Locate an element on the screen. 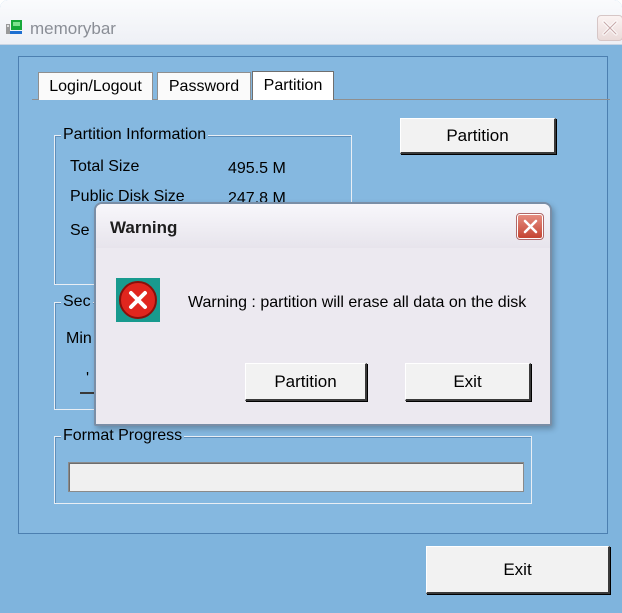  format-progress-bar is located at coordinates (296, 477).